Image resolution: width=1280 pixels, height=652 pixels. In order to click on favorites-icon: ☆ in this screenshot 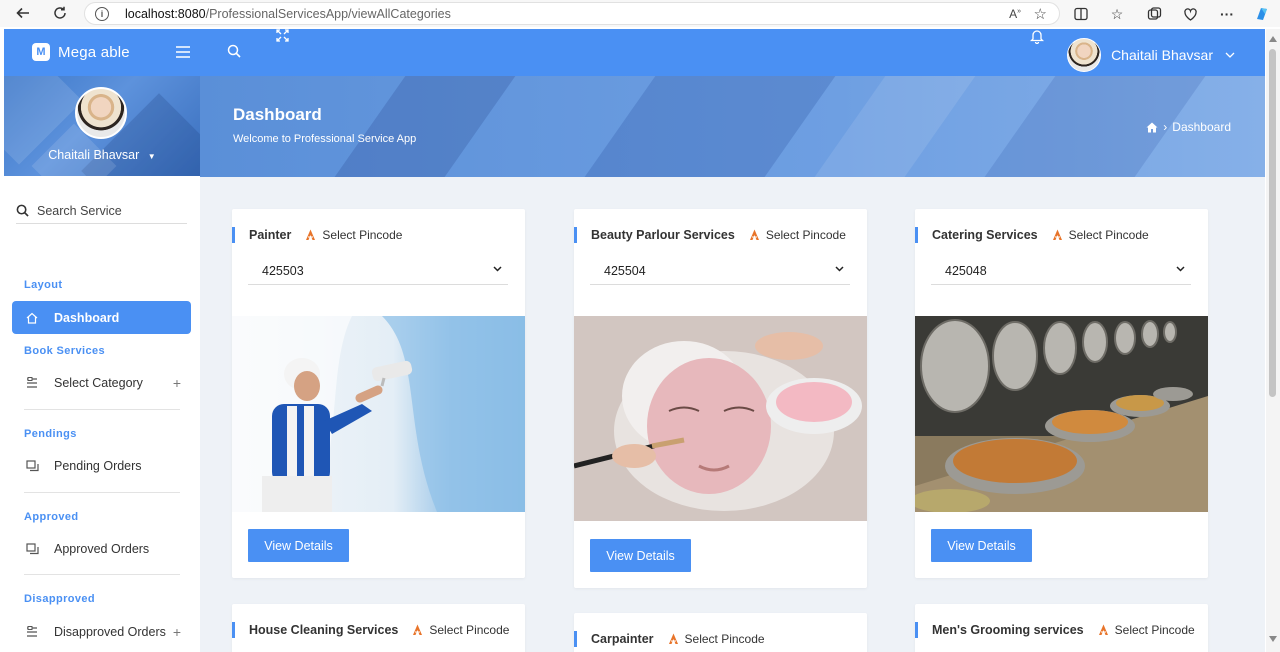, I will do `click(1117, 14)`.